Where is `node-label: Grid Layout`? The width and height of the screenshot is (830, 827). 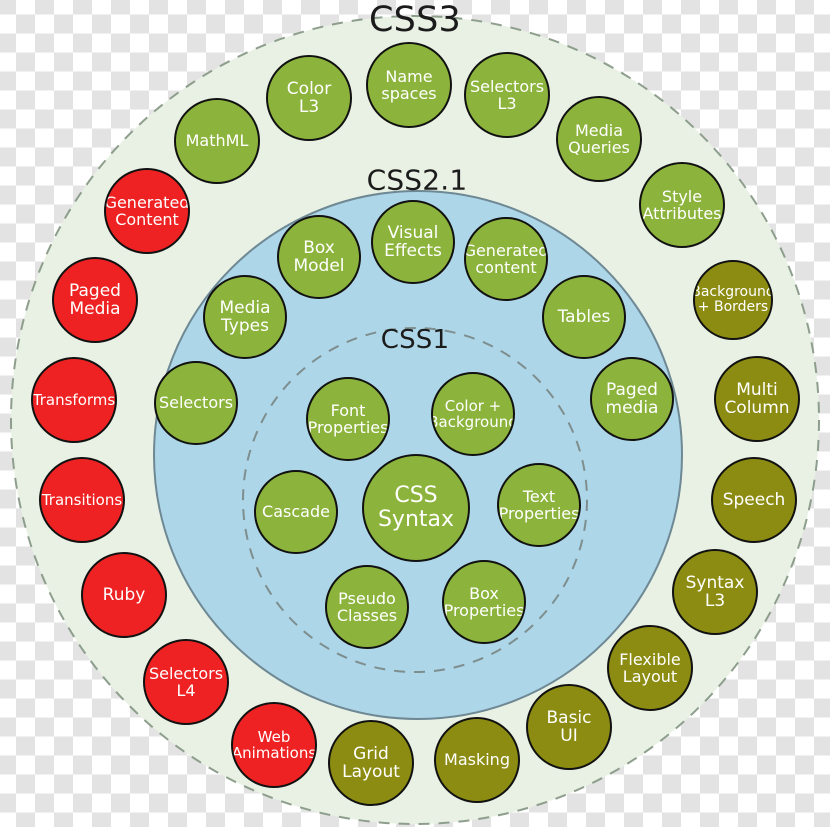
node-label: Grid Layout is located at coordinates (371, 762).